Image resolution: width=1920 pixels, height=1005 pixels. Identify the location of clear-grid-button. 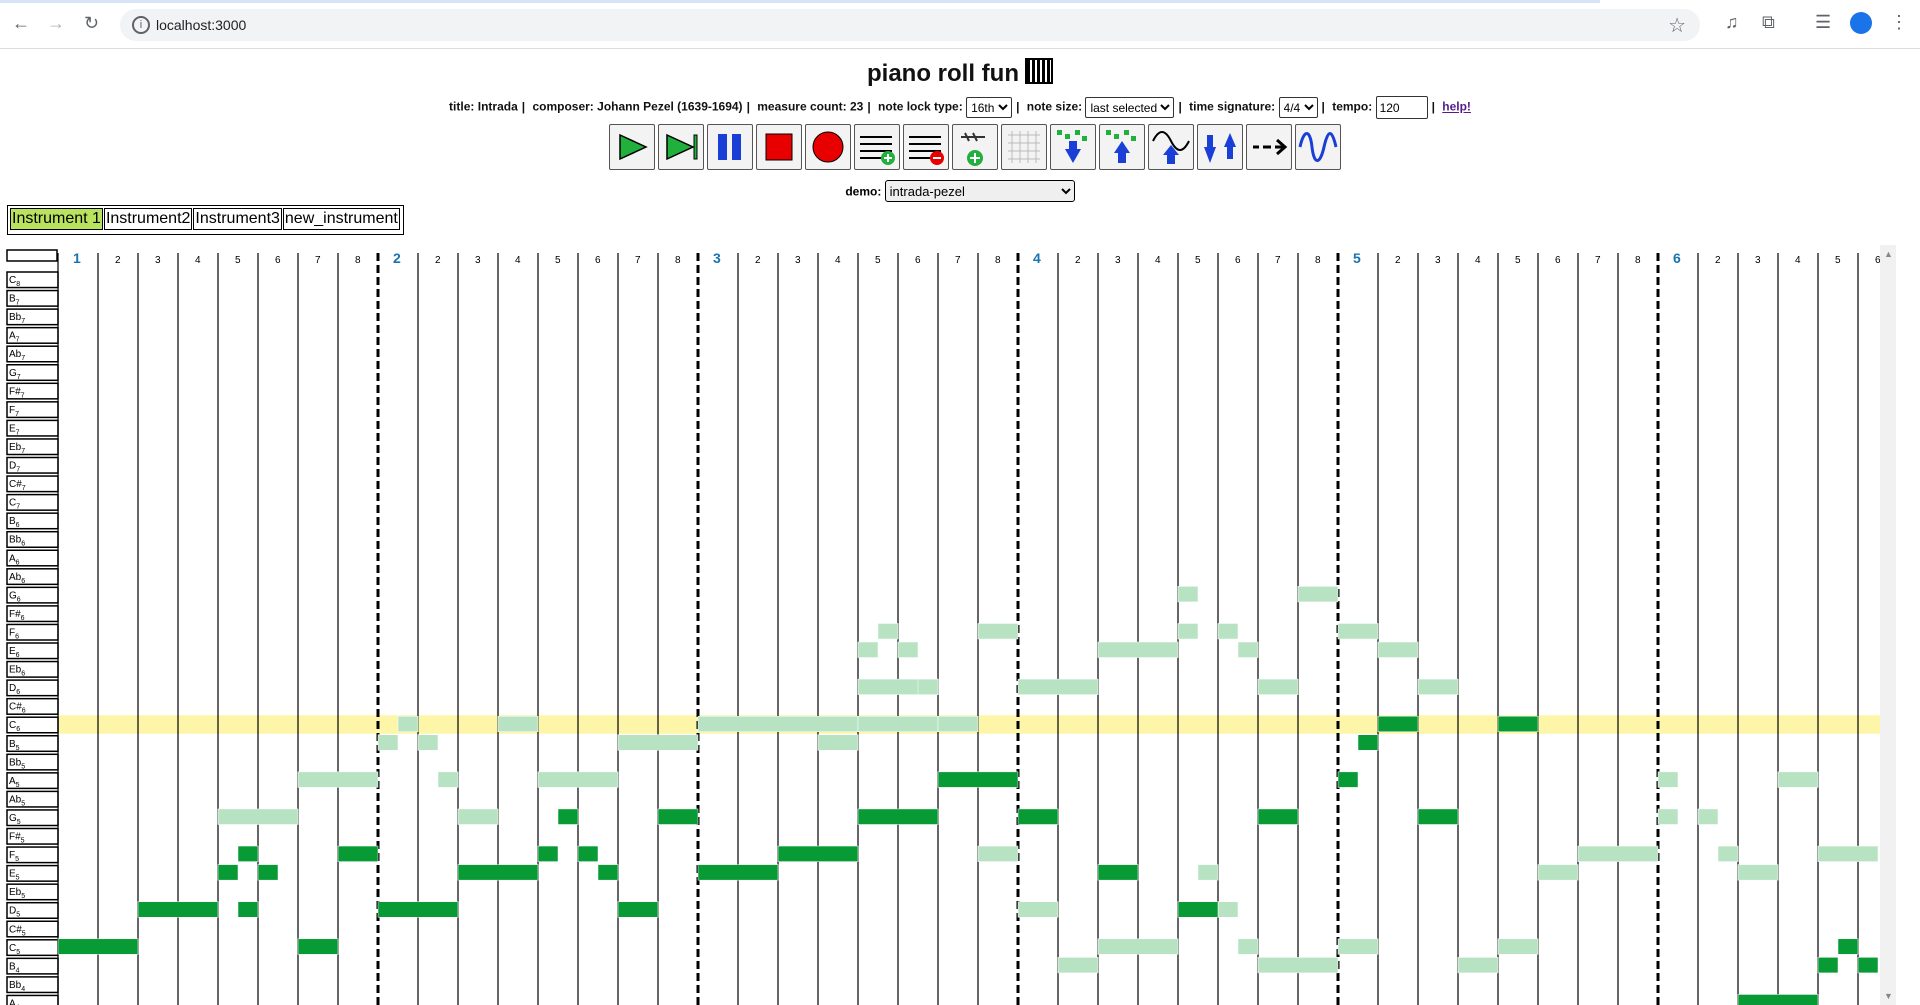
(1024, 147).